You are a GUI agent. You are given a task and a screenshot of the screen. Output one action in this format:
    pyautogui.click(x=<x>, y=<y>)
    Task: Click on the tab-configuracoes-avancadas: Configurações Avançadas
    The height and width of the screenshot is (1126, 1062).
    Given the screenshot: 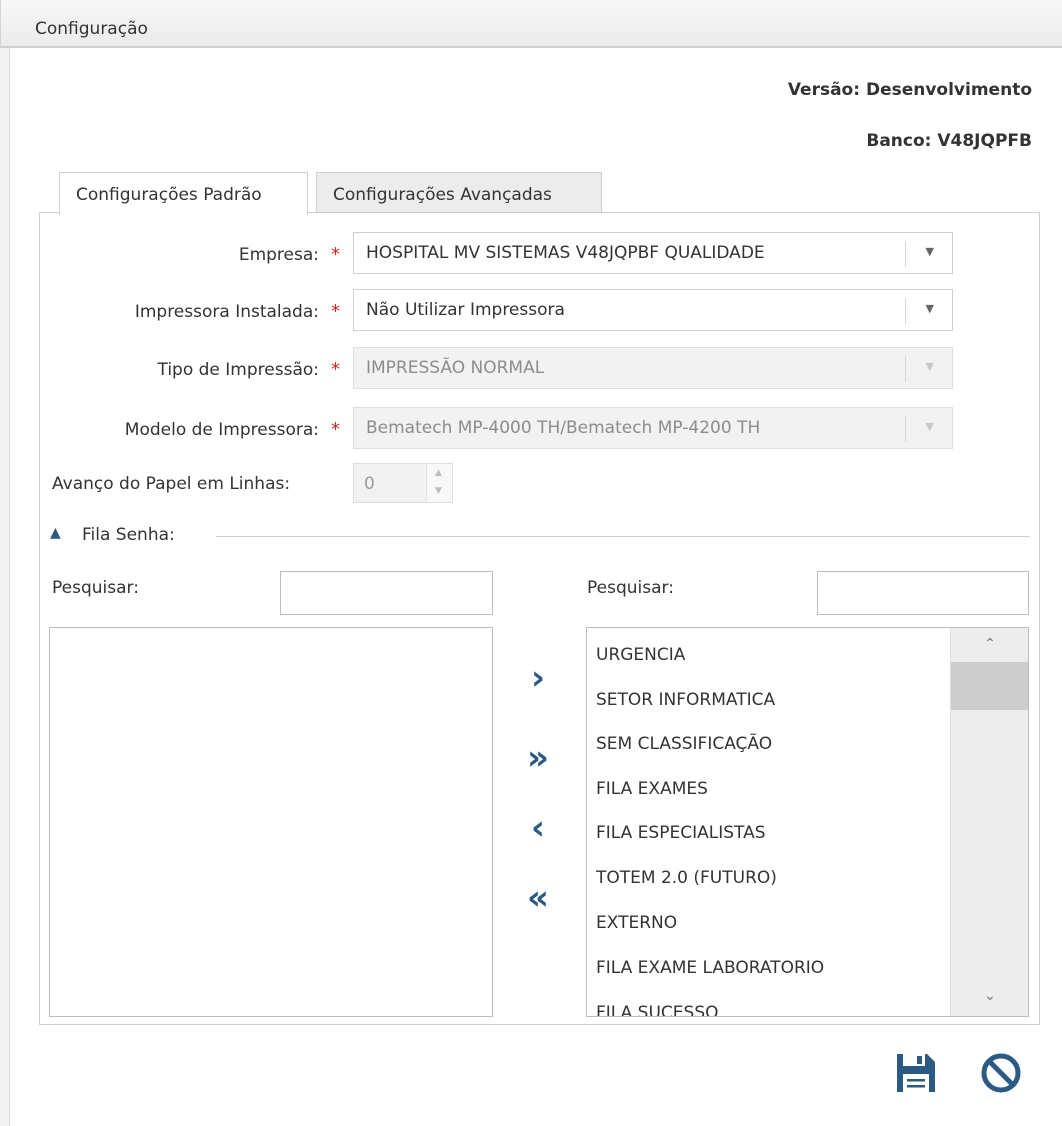 What is the action you would take?
    pyautogui.click(x=459, y=192)
    